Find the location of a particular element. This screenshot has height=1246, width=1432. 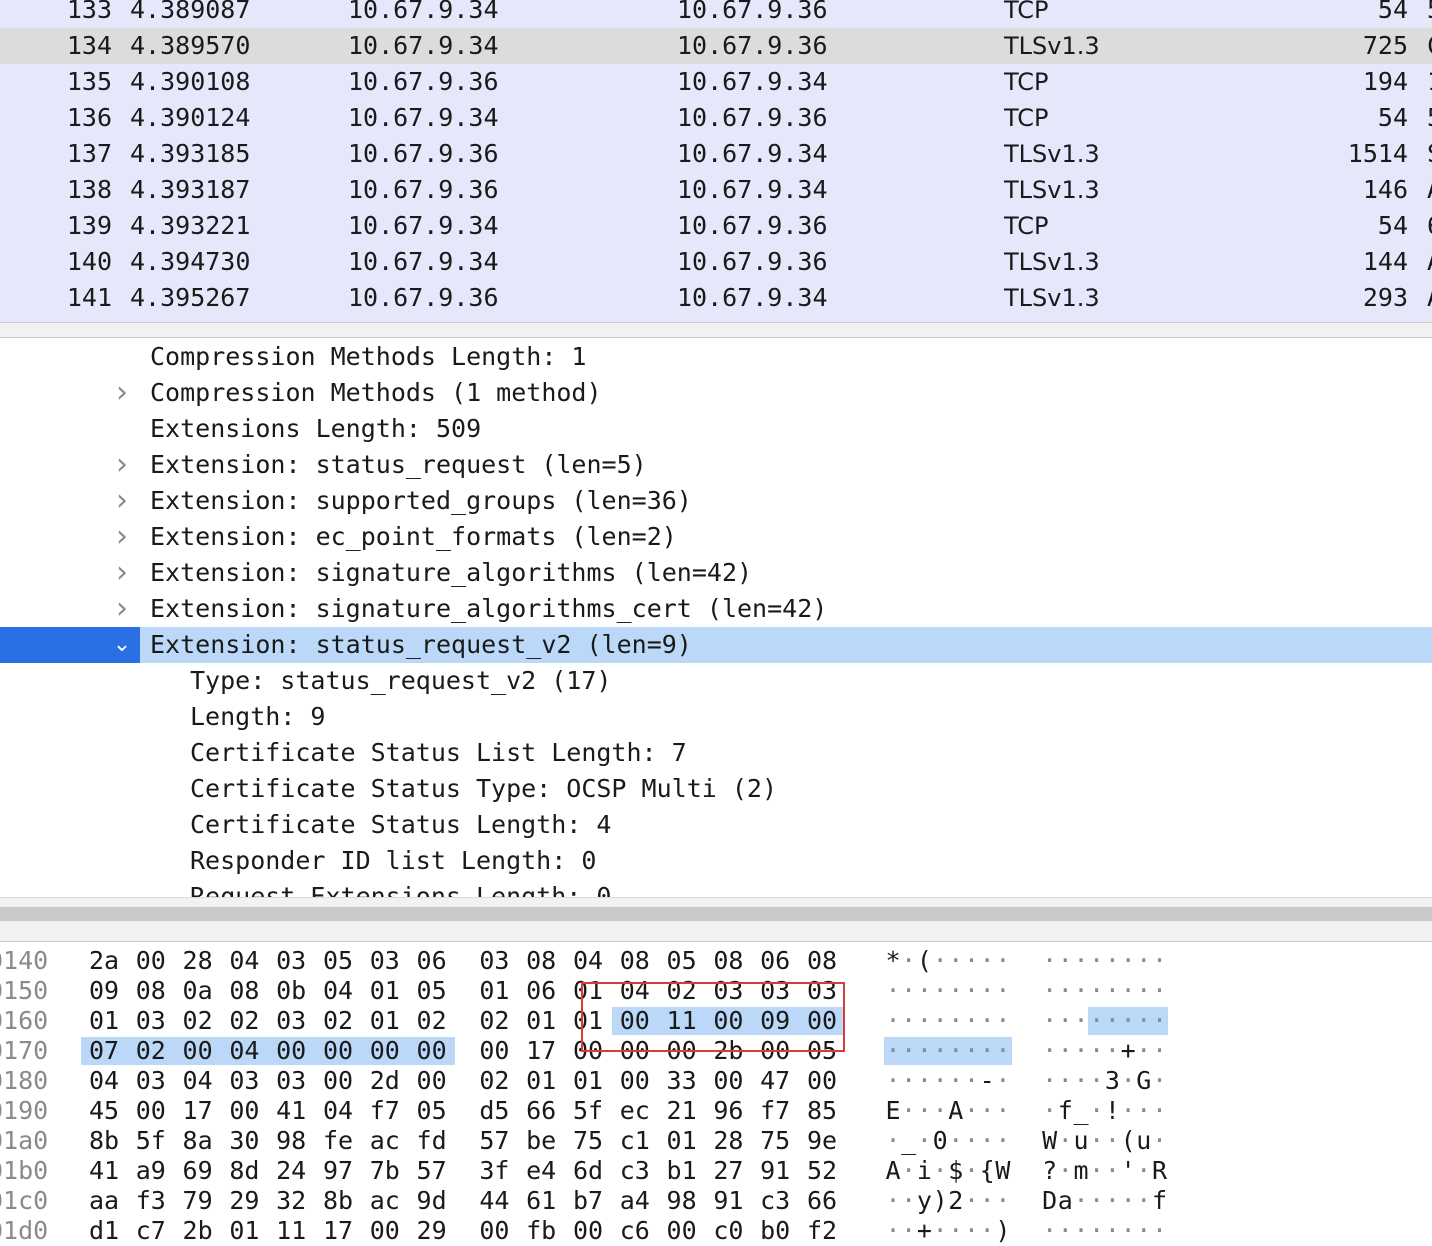

tree-item: Request Extensions Length: 0 is located at coordinates (716, 888).